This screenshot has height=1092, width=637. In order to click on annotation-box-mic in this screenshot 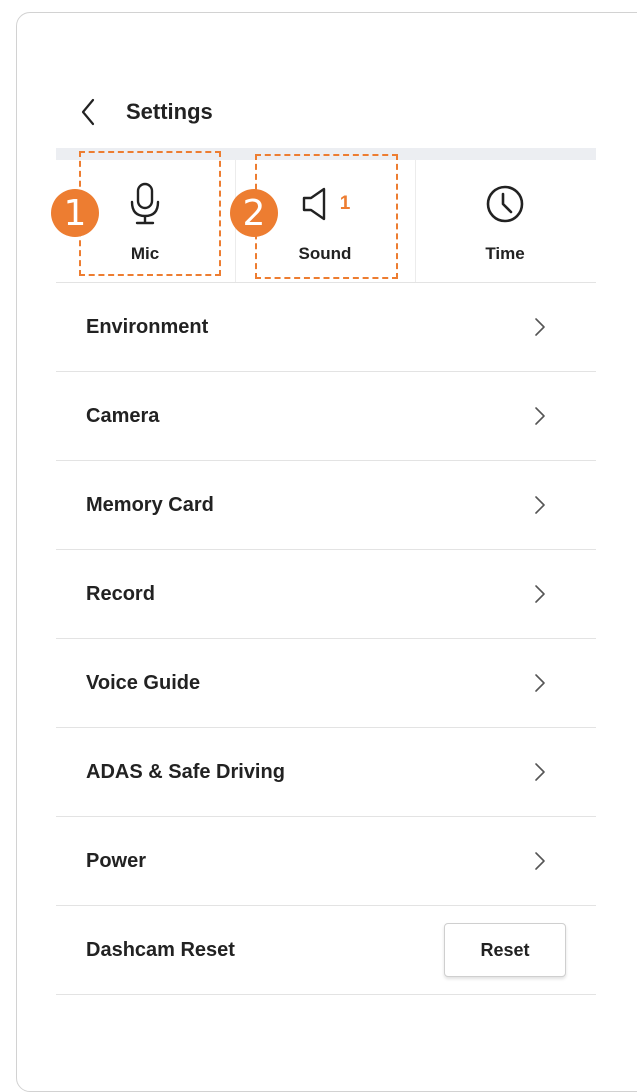, I will do `click(150, 213)`.